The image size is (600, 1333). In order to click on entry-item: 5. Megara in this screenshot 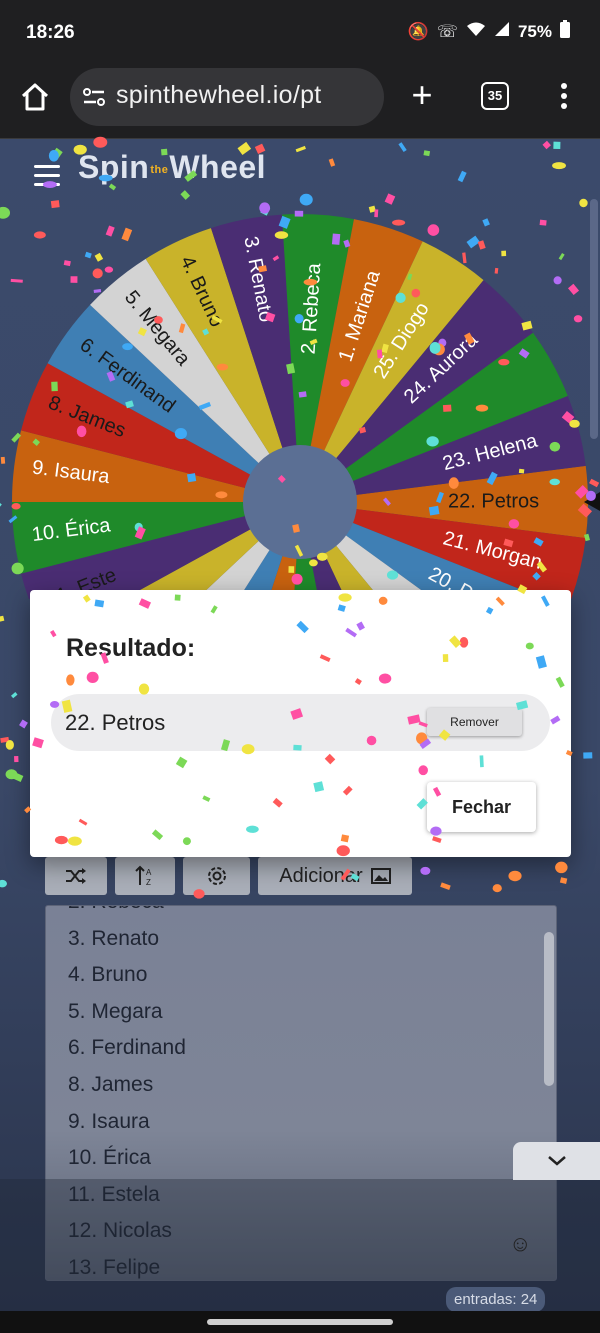, I will do `click(115, 1011)`.